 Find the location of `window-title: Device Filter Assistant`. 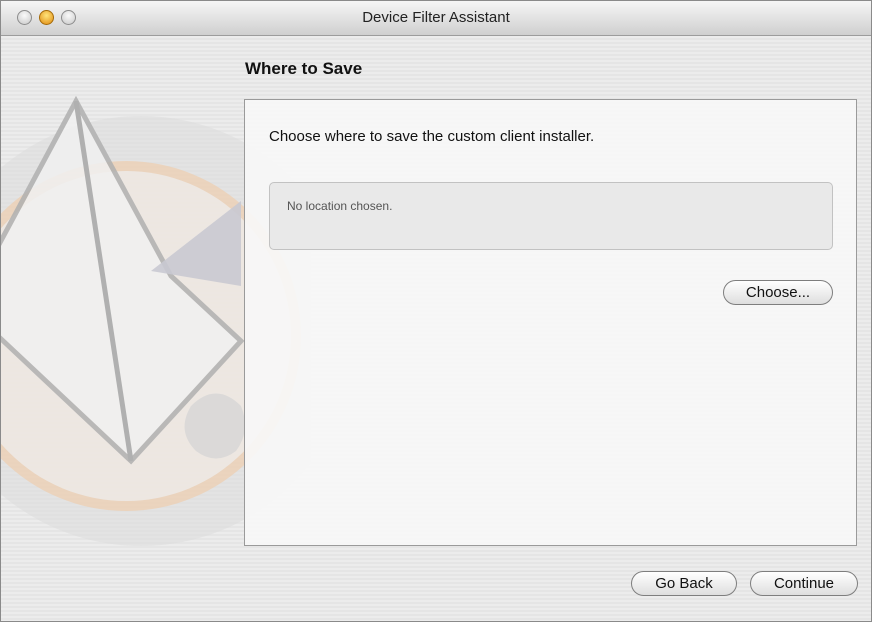

window-title: Device Filter Assistant is located at coordinates (436, 17).